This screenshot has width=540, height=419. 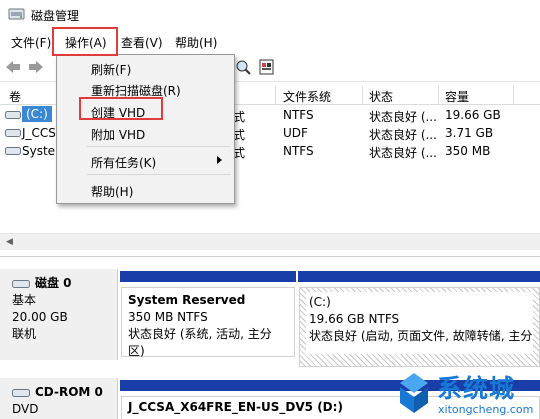 What do you see at coordinates (37, 114) in the screenshot?
I see `volume-name: (C:)` at bounding box center [37, 114].